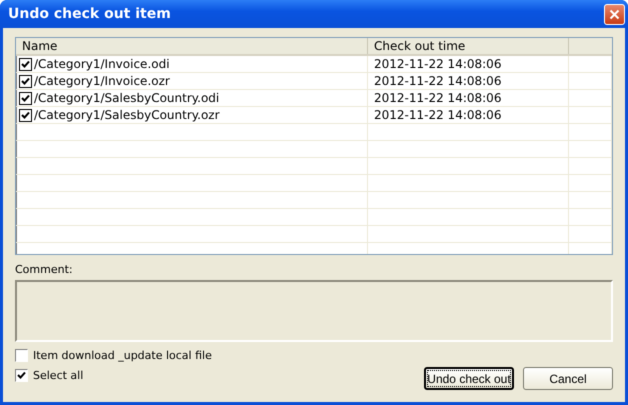  What do you see at coordinates (122, 355) in the screenshot?
I see `checkbox-label: Item download _update local file` at bounding box center [122, 355].